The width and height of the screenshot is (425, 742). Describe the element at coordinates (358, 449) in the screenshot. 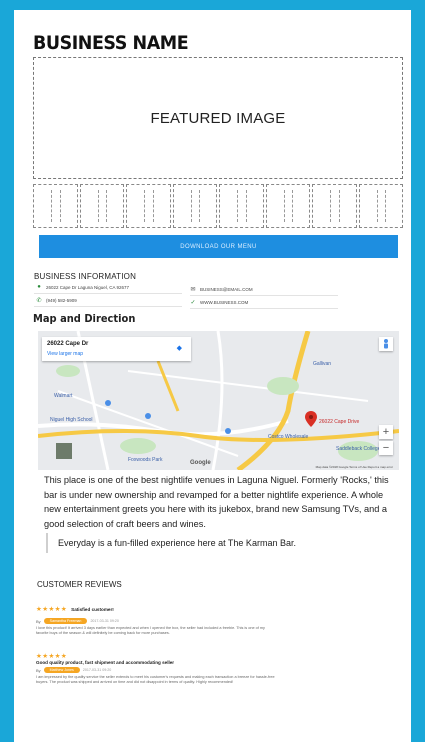

I see `map-label: Saddleback College` at that location.